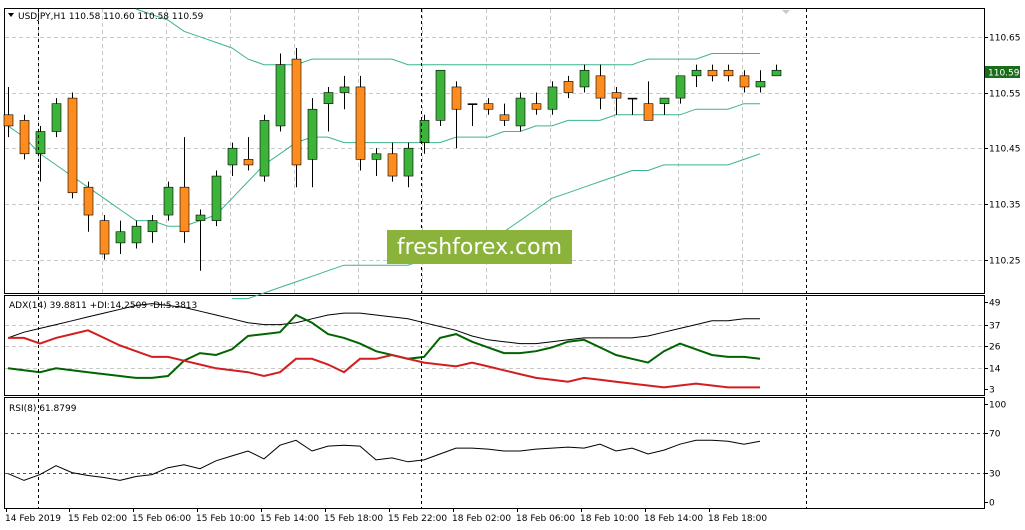  What do you see at coordinates (103, 306) in the screenshot?
I see `adx-pane-header: ADX(14) 39.8811 +DI:14.2509 -DI:5.3813` at bounding box center [103, 306].